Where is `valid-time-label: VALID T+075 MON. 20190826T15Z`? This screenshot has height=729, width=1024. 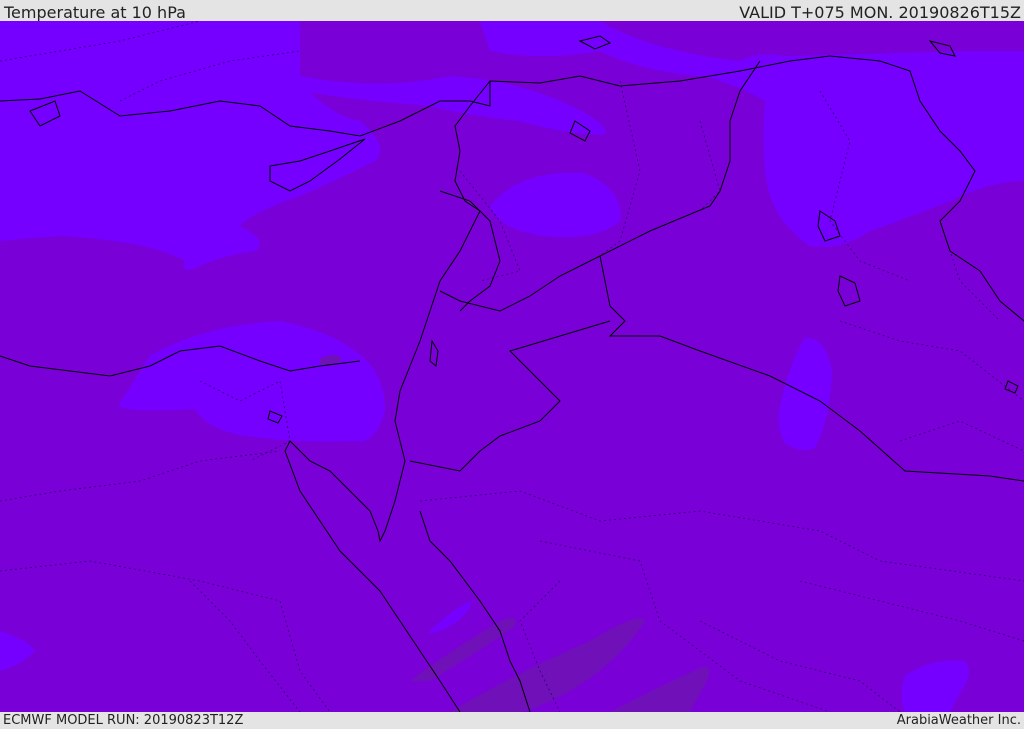 valid-time-label: VALID T+075 MON. 20190826T15Z is located at coordinates (880, 12).